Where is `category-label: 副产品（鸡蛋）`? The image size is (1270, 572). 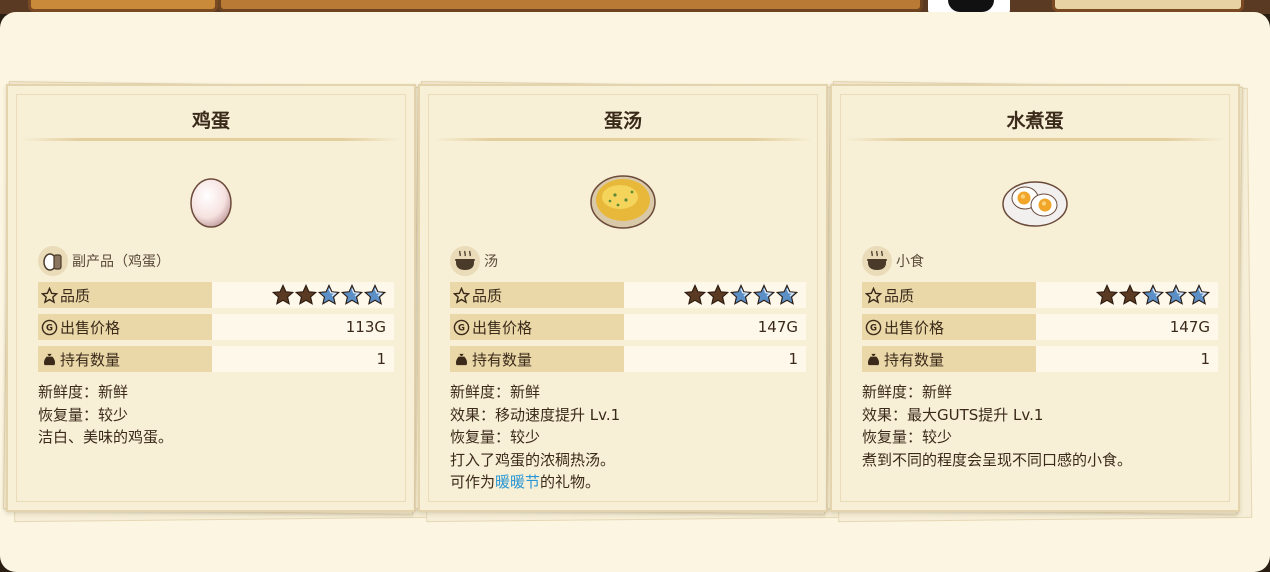 category-label: 副产品（鸡蛋） is located at coordinates (121, 262).